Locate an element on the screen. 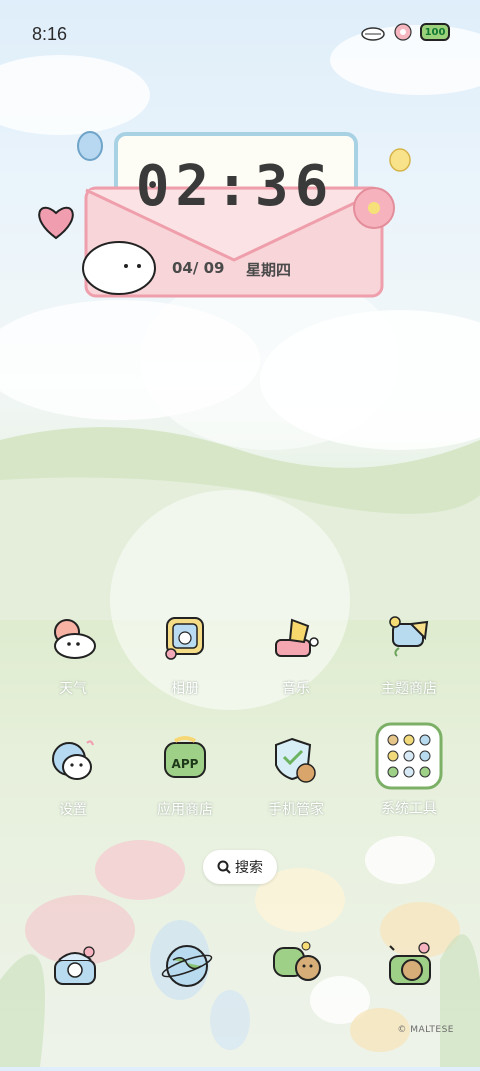 The width and height of the screenshot is (480, 1071). app-theme-store: 主题商店 is located at coordinates (409, 655).